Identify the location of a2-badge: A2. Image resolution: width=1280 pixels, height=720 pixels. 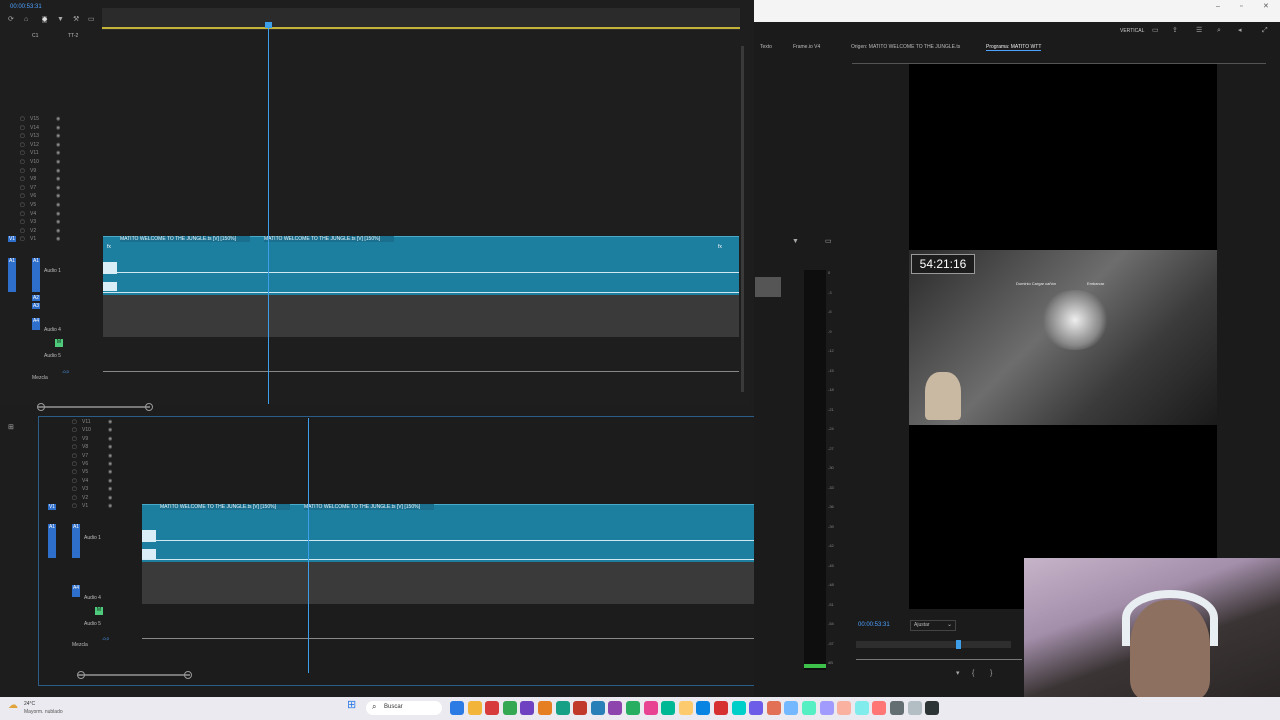
(36, 298).